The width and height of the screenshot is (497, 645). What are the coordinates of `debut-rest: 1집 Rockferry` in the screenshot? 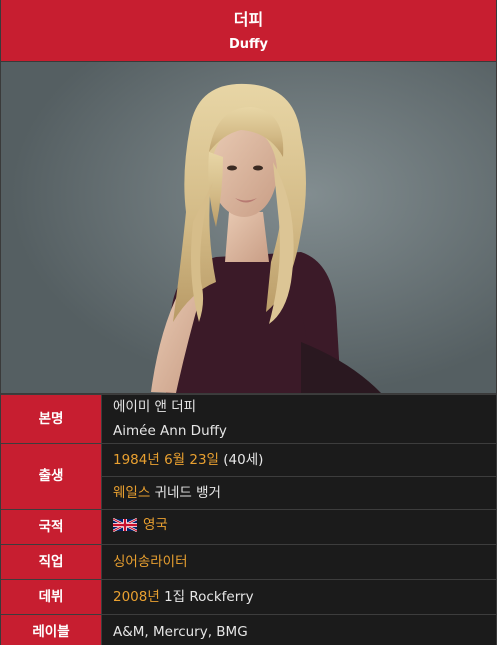 It's located at (209, 596).